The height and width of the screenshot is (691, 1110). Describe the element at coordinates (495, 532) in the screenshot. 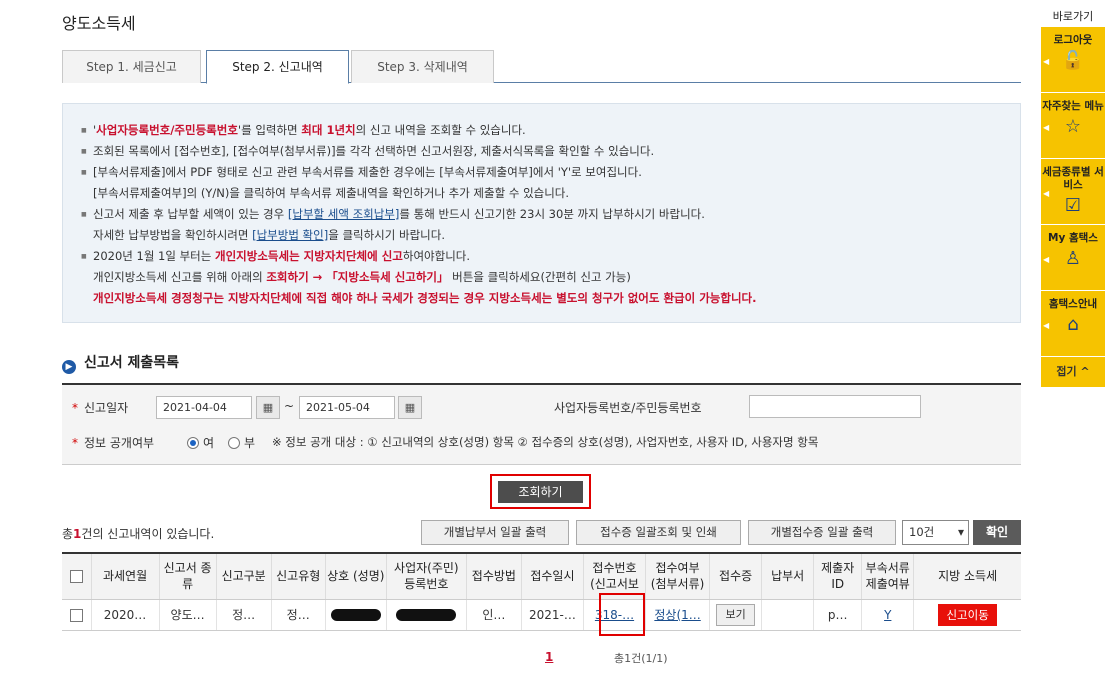

I see `bulk-payment-print-button: 개별납부서 일괄 출력` at that location.